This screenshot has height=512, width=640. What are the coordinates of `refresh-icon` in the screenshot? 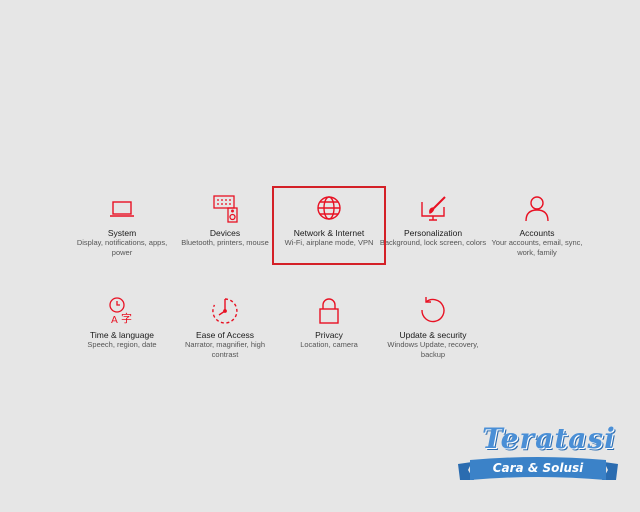 It's located at (433, 311).